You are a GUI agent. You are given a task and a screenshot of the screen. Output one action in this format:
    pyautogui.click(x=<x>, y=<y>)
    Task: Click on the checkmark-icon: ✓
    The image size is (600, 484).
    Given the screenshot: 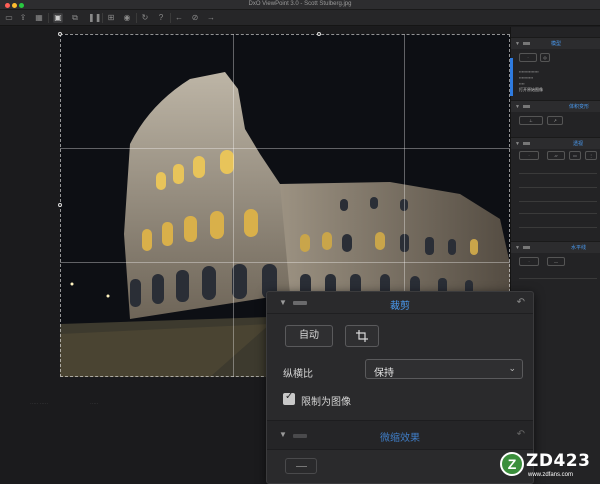 What is the action you would take?
    pyautogui.click(x=289, y=396)
    